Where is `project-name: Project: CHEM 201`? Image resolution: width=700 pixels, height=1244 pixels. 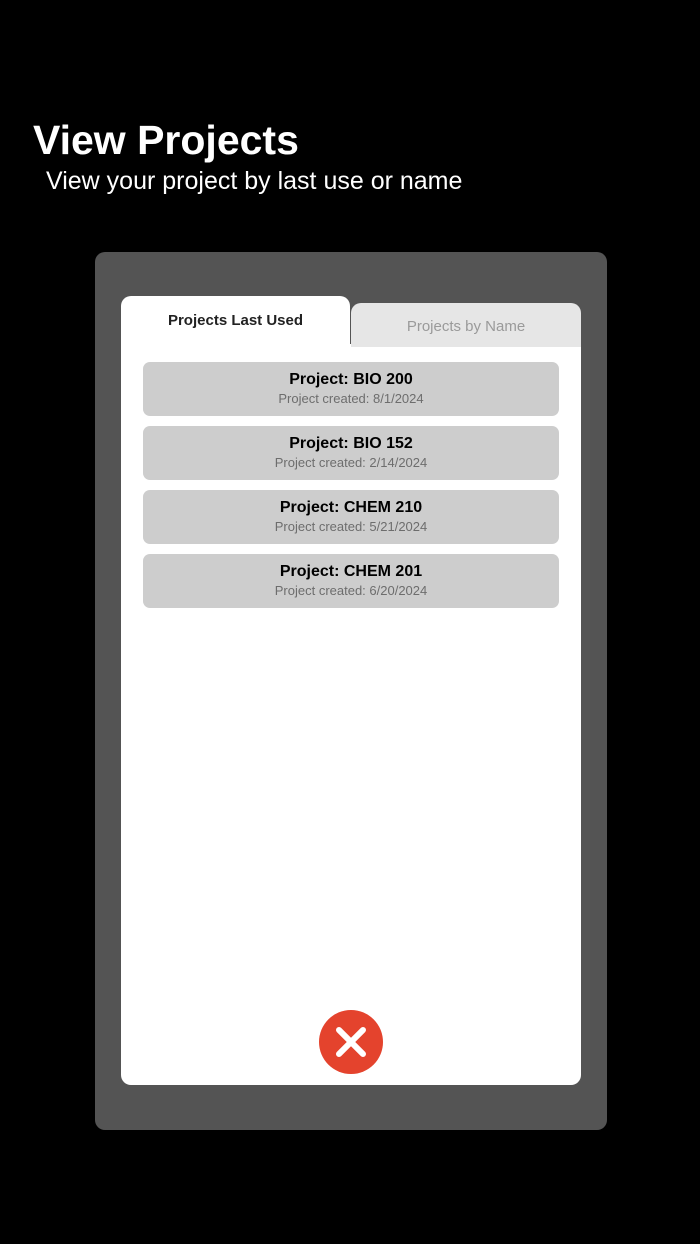
project-name: Project: CHEM 201 is located at coordinates (351, 571).